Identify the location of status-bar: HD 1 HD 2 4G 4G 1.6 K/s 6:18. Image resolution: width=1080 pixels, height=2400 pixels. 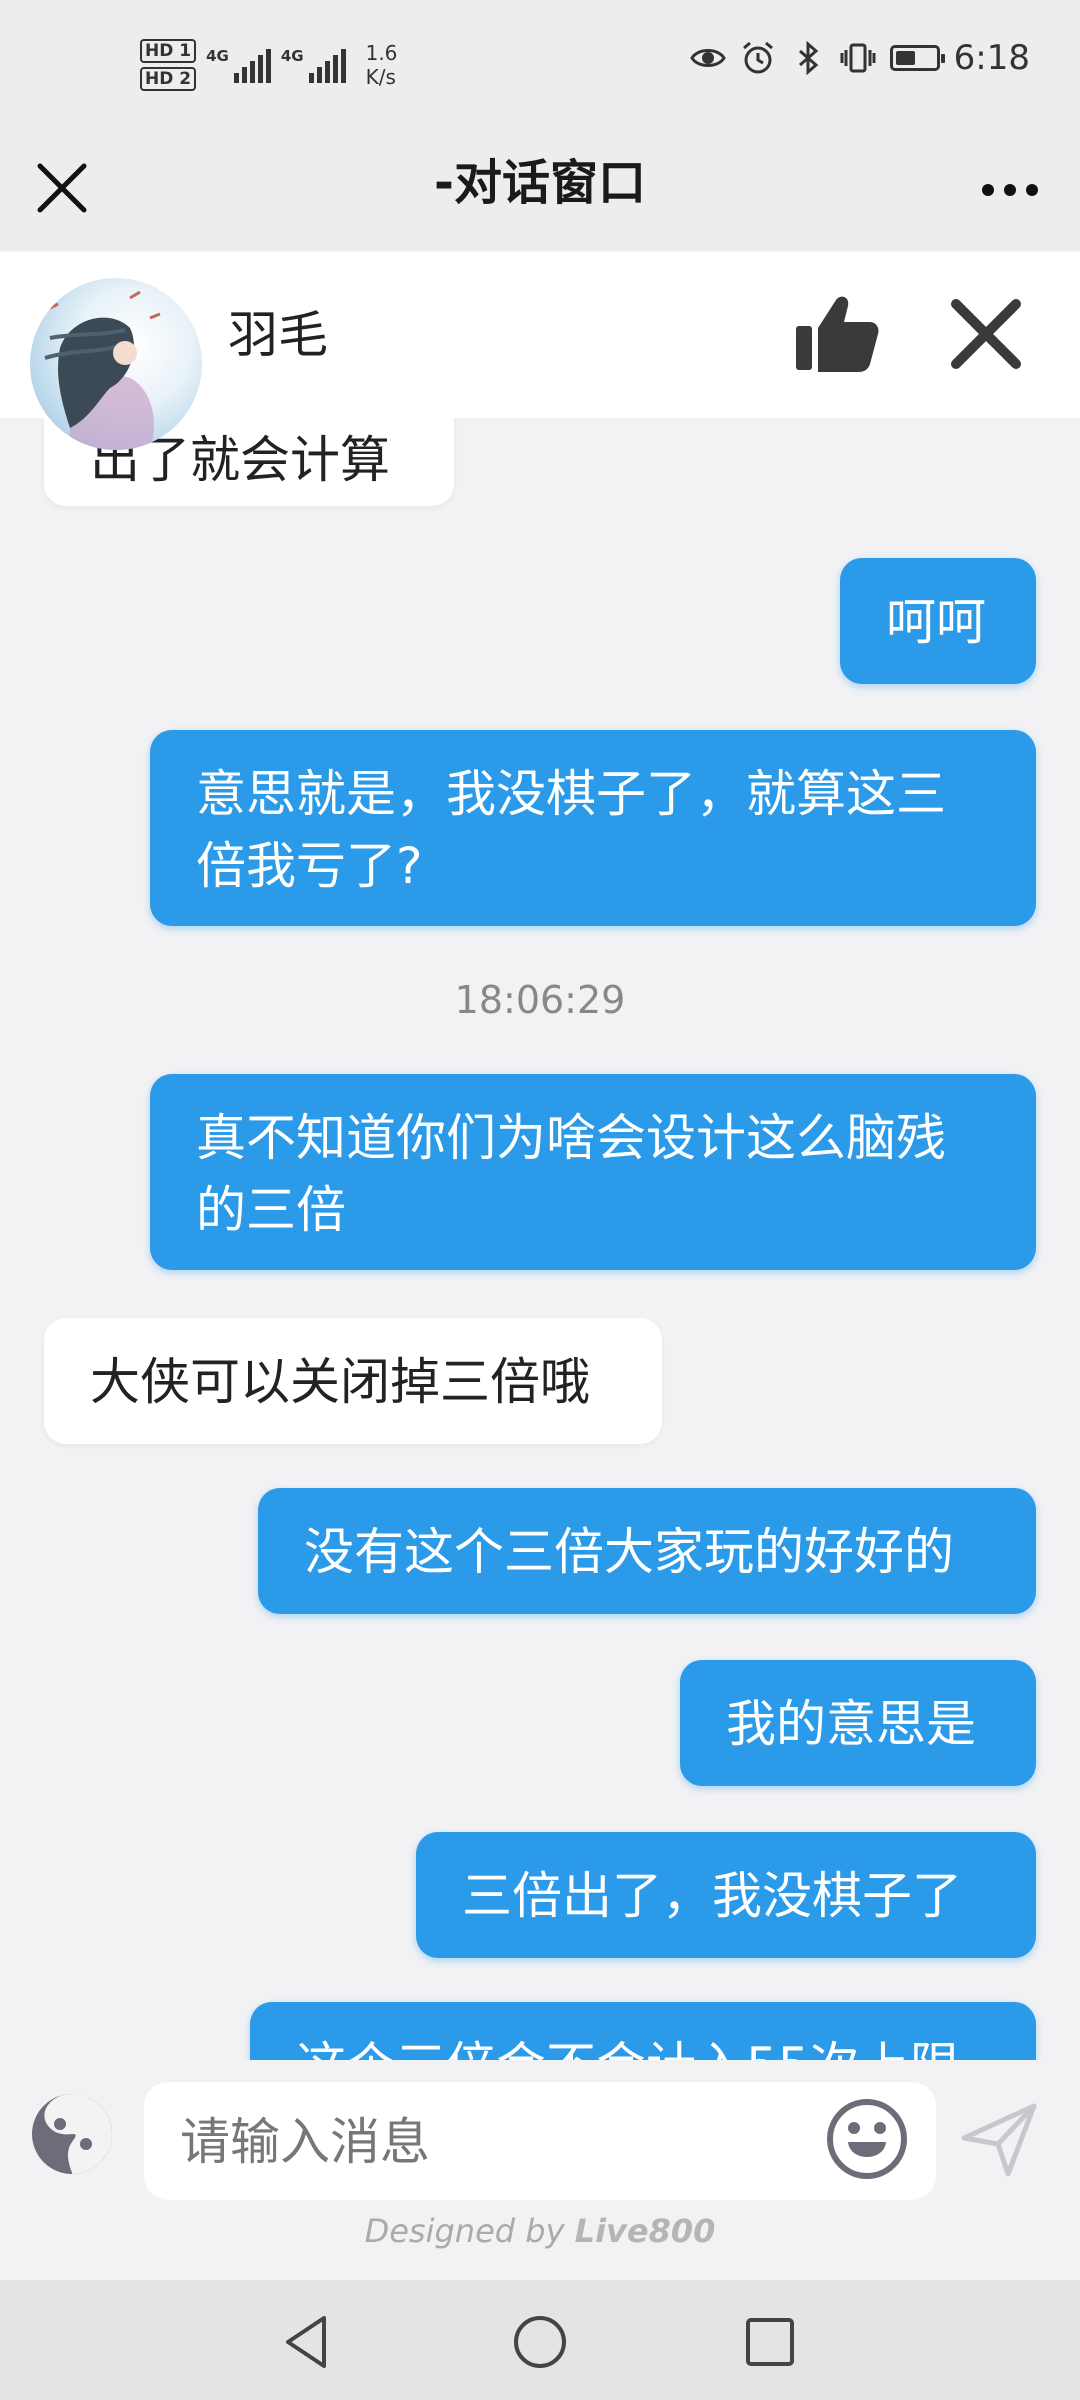
(540, 65).